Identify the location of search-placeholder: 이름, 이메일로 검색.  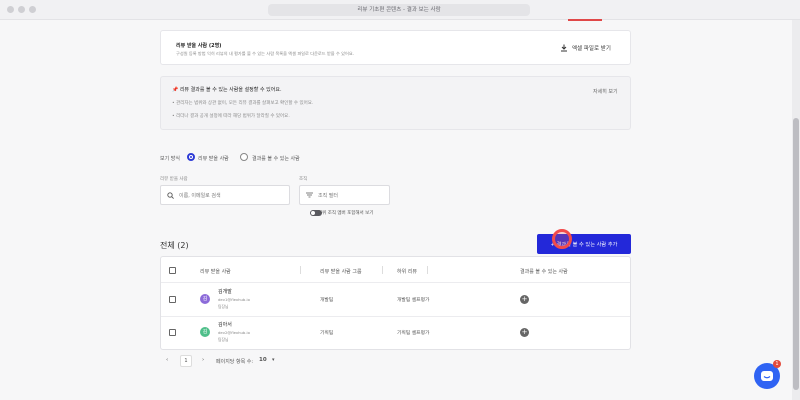
(200, 195).